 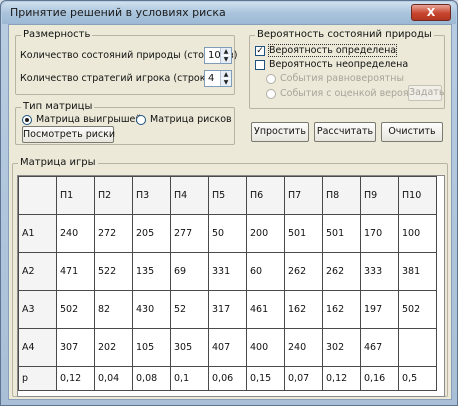 What do you see at coordinates (260, 51) in the screenshot?
I see `probability-known-checkbox: ✓` at bounding box center [260, 51].